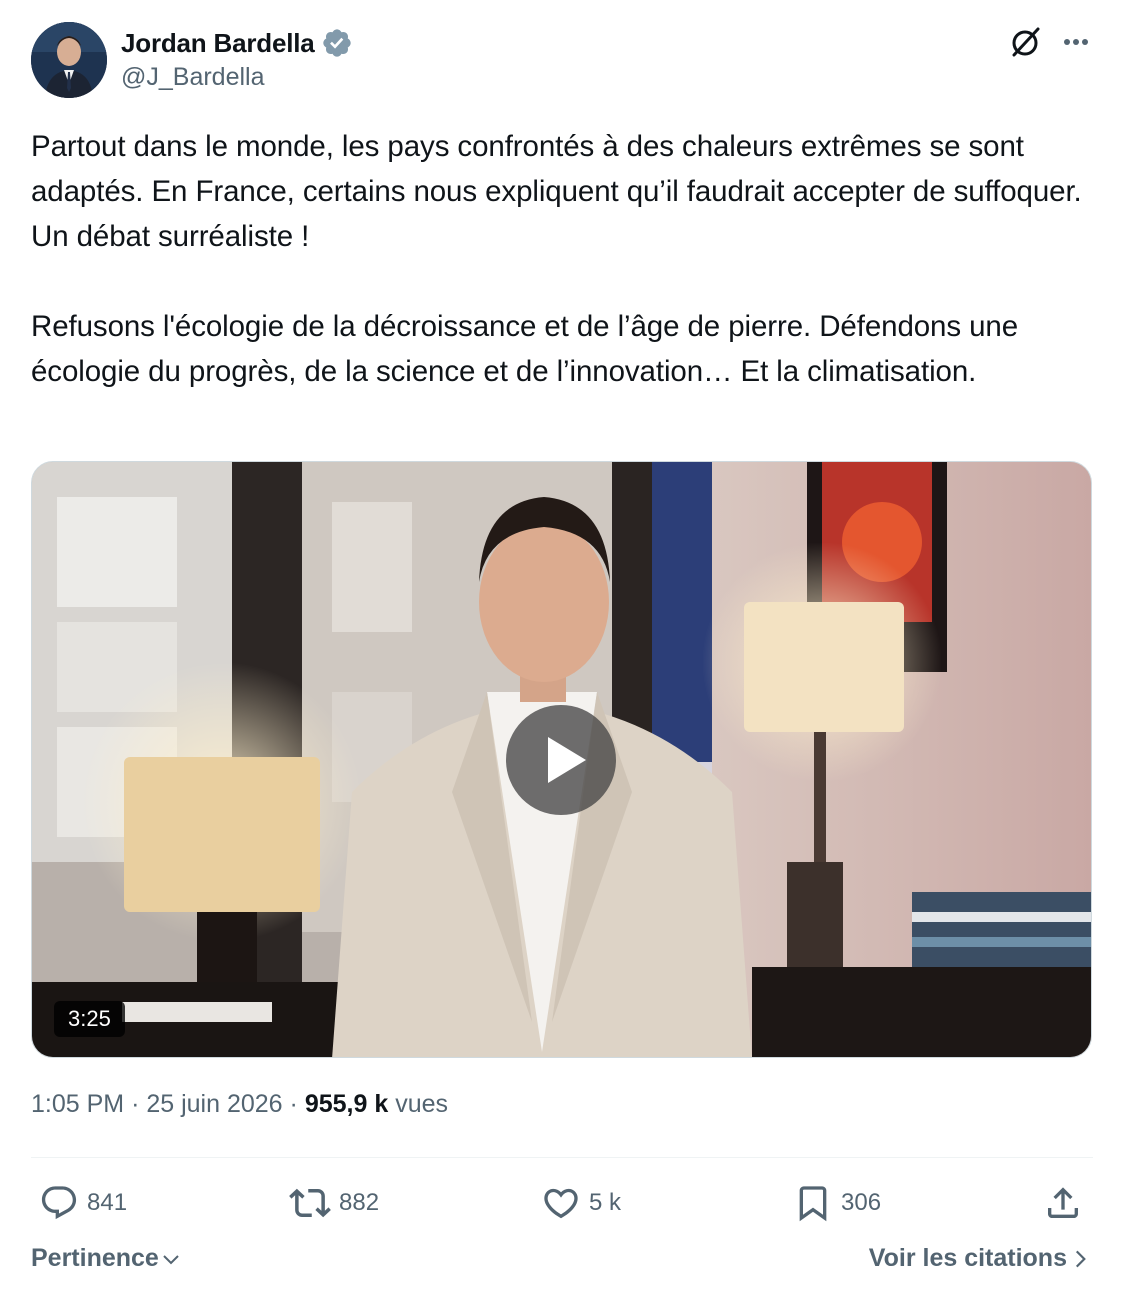 This screenshot has width=1123, height=1301. What do you see at coordinates (107, 1202) in the screenshot?
I see `reply-count: 841` at bounding box center [107, 1202].